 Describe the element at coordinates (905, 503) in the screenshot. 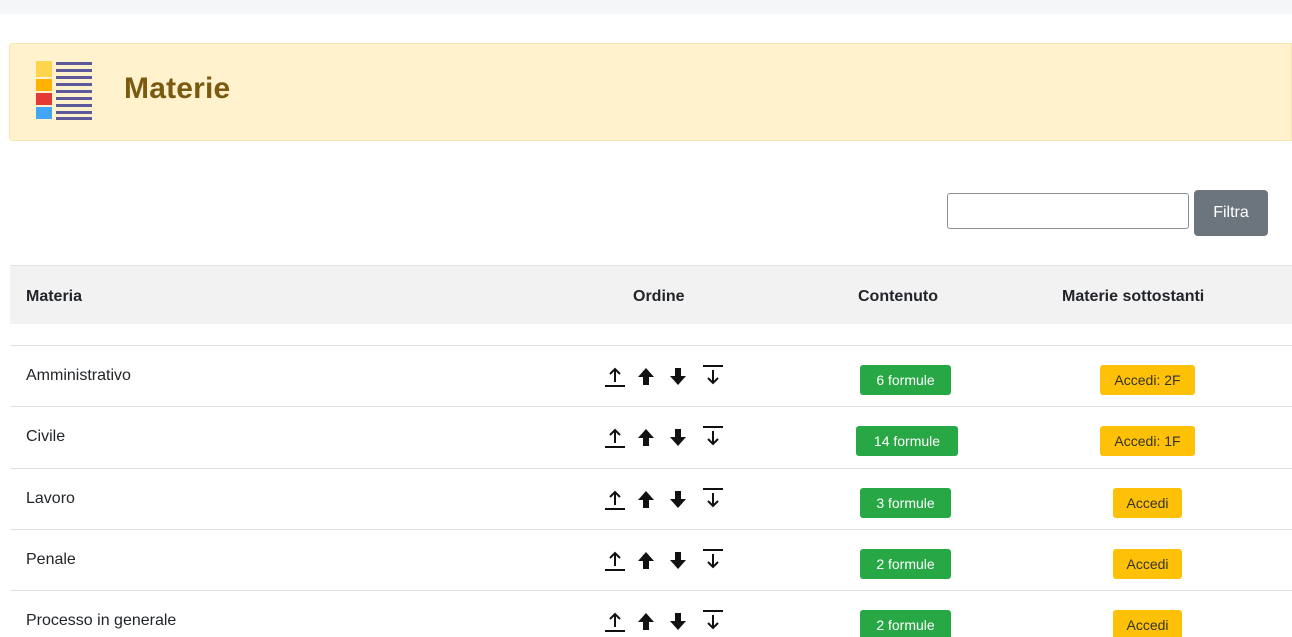

I see `contenuto-badge: 3 formule` at that location.